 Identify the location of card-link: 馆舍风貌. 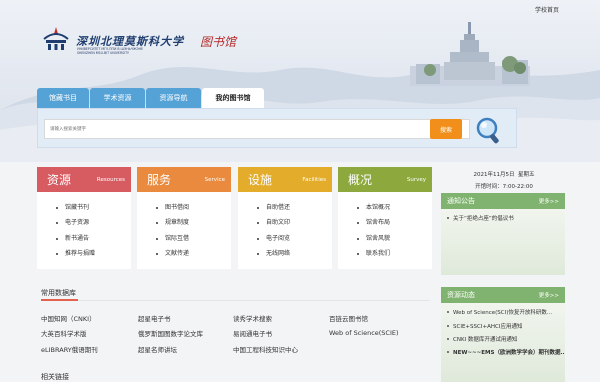
(394, 239).